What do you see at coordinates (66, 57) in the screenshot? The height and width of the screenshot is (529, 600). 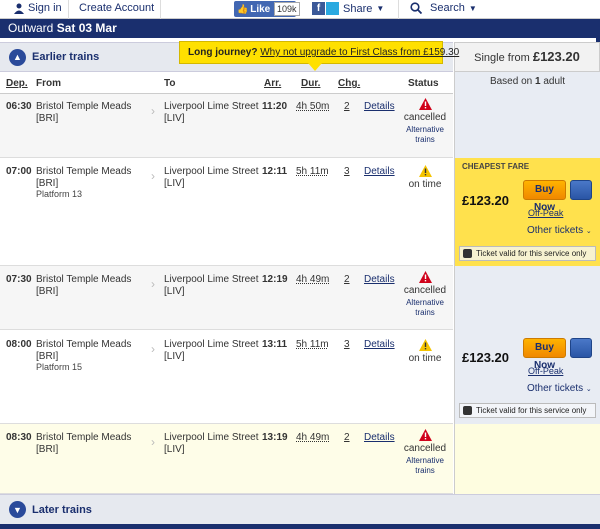 I see `earlier-trains-label: Earlier trains` at bounding box center [66, 57].